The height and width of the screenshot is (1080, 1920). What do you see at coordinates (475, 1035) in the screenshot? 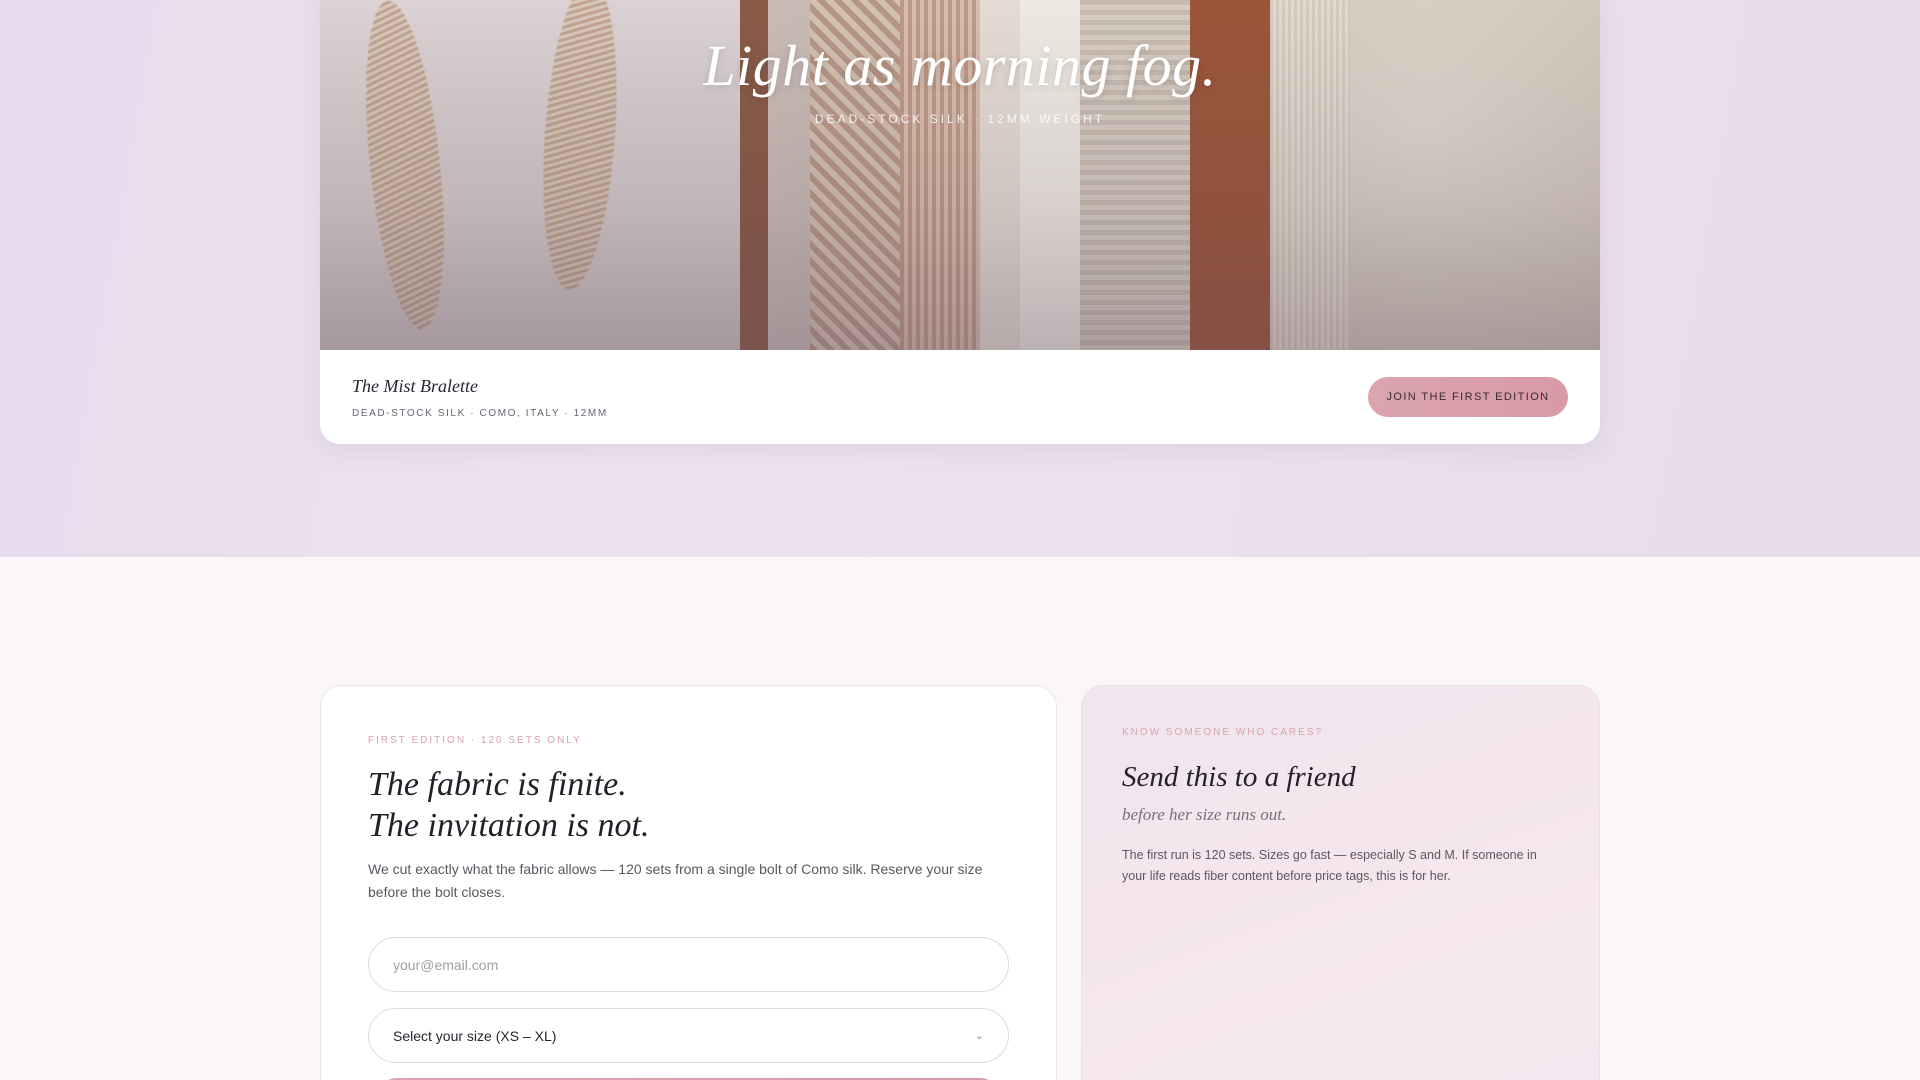
I see `size-select-label: Select your size (XS – XL)` at bounding box center [475, 1035].